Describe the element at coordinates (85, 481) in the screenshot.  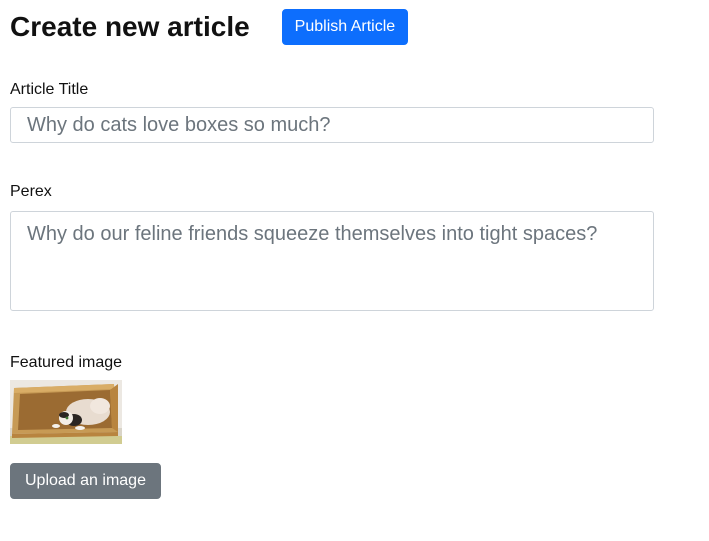
I see `upload-image-button: Upload an image` at that location.